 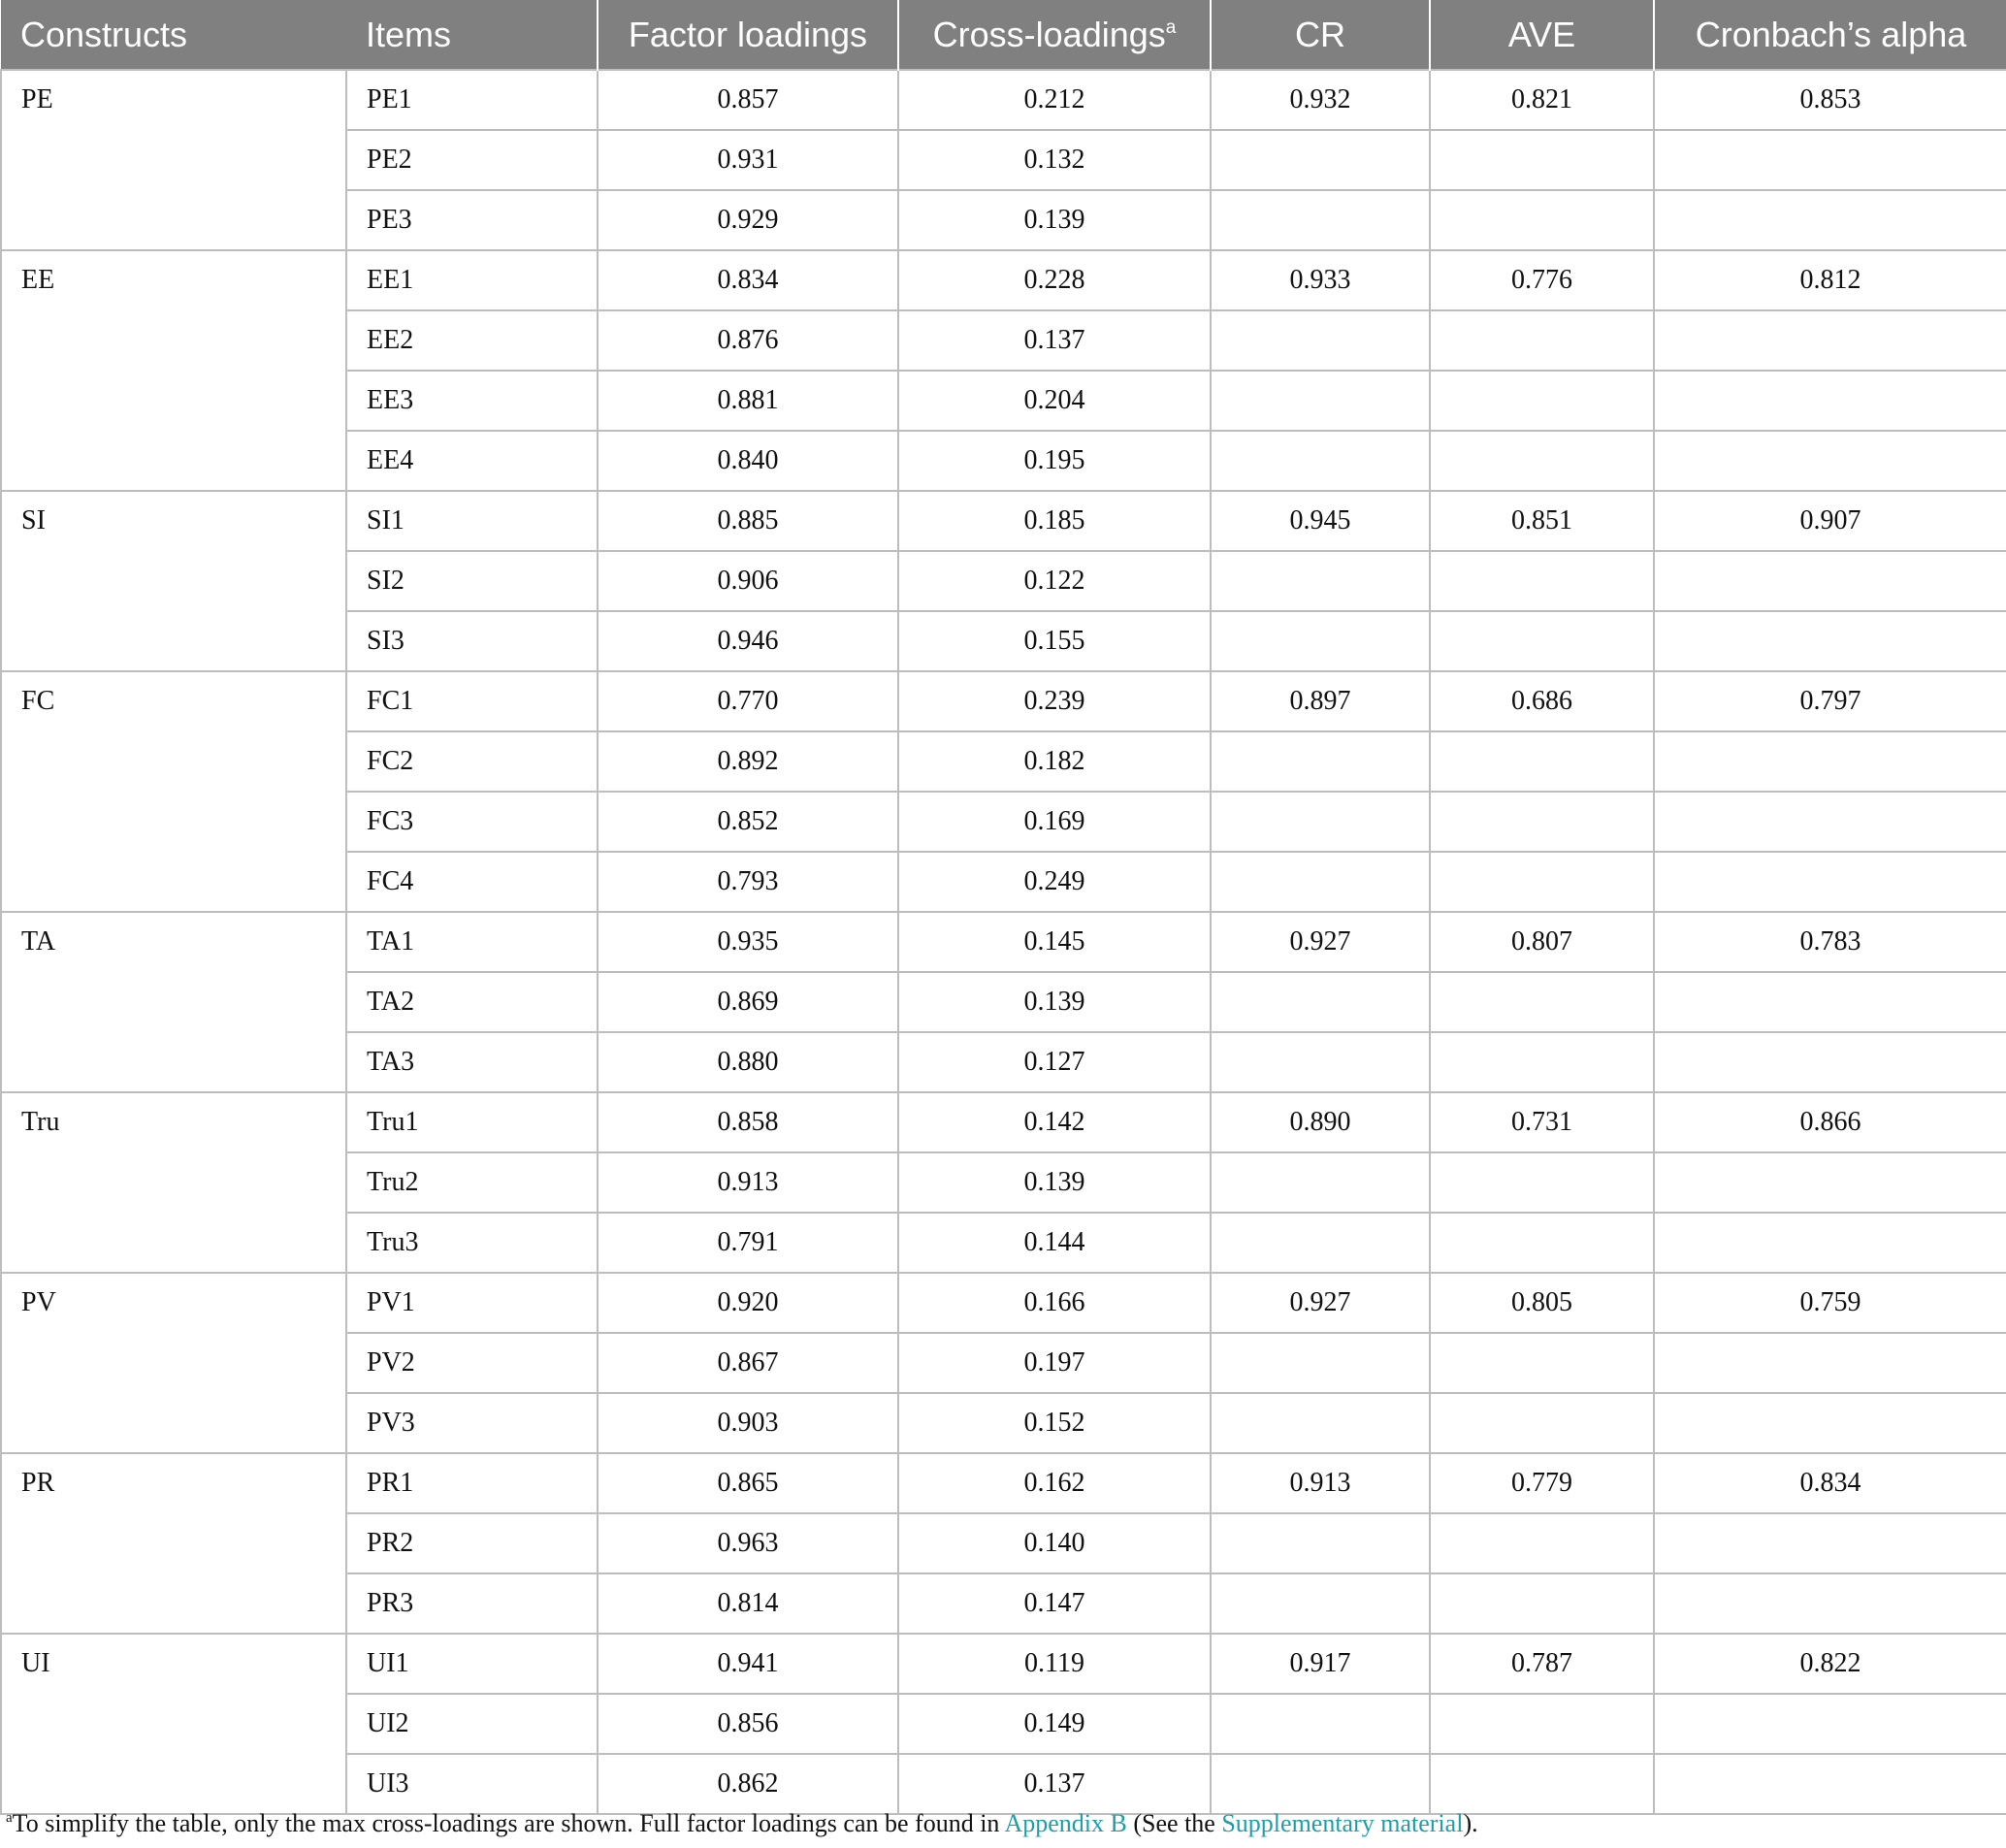 I want to click on item-cell: PR1, so click(x=472, y=1483).